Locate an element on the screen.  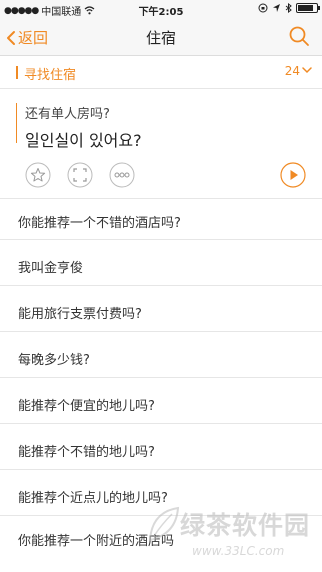
card-actions is located at coordinates (80, 175).